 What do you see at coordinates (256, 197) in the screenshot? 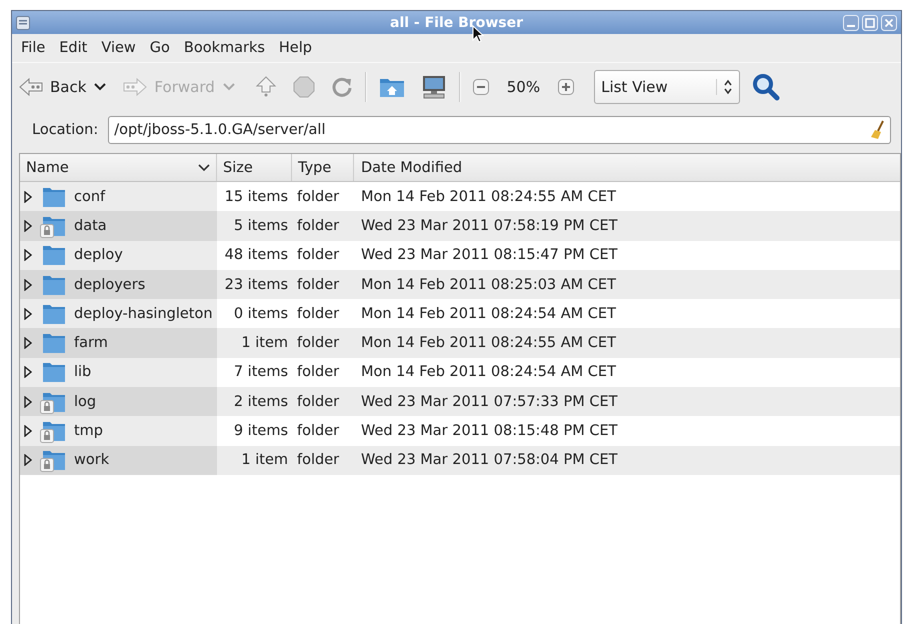
I see `table-cell-text: 15 items` at bounding box center [256, 197].